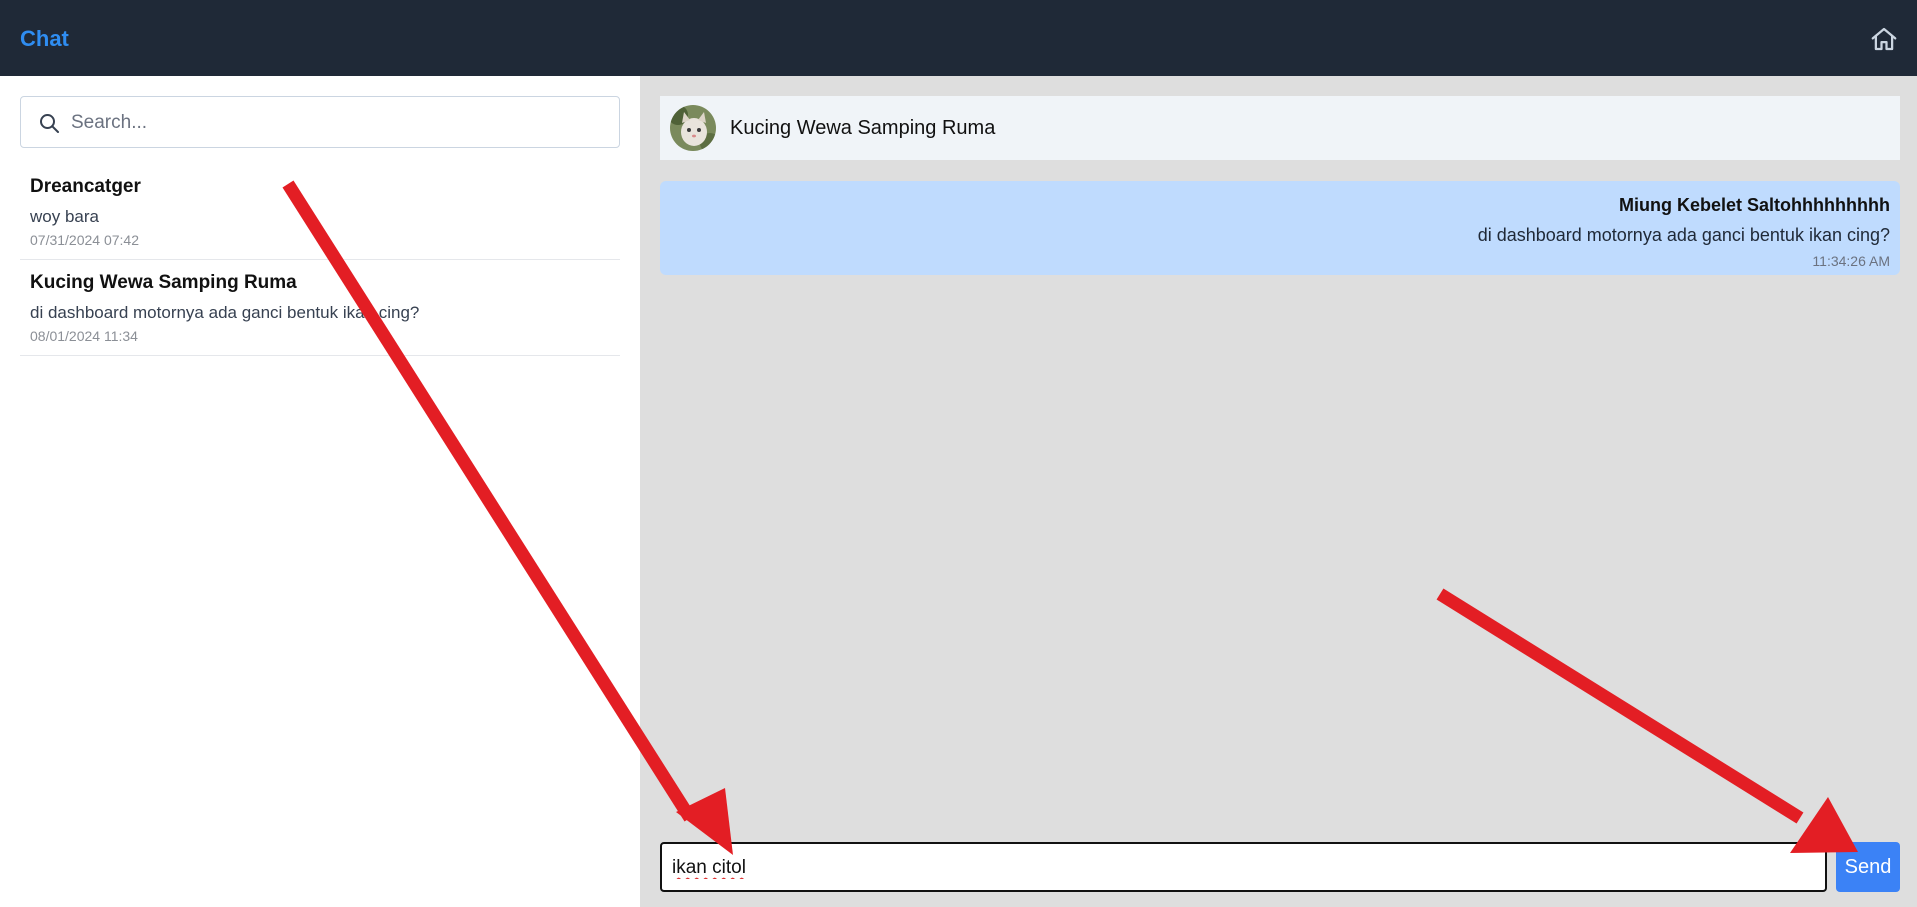  I want to click on message-sender: Miung Kebelet Saltohhhhhhhhh, so click(1754, 205).